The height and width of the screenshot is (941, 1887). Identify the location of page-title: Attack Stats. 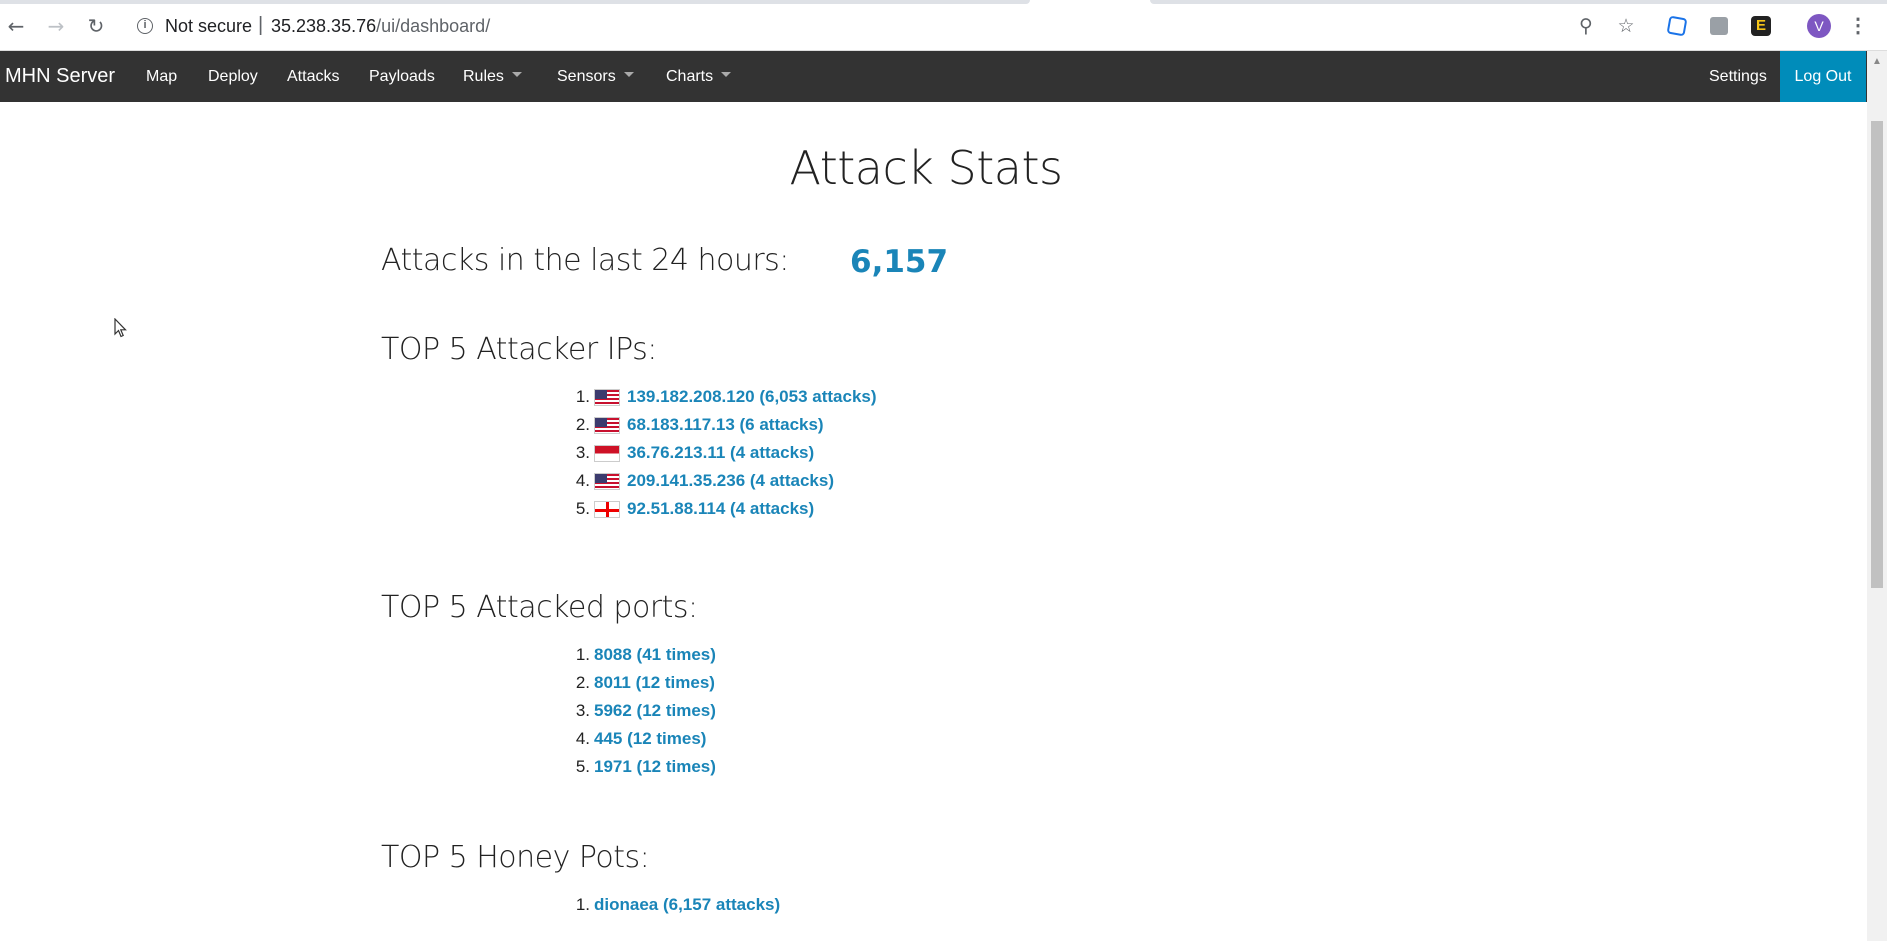
(926, 168).